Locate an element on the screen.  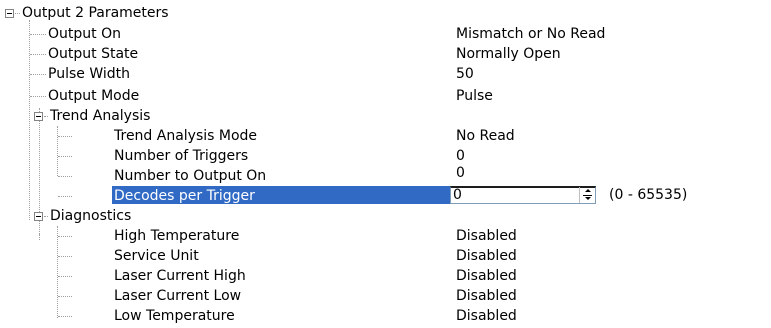
property-row-trend-analysis-mode: Trend Analysis Mode No Read is located at coordinates (385, 136).